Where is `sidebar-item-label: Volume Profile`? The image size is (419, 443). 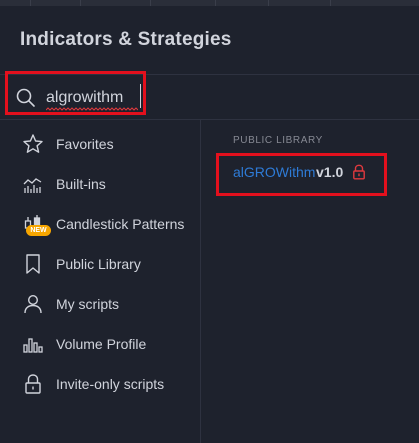
sidebar-item-label: Volume Profile is located at coordinates (101, 344).